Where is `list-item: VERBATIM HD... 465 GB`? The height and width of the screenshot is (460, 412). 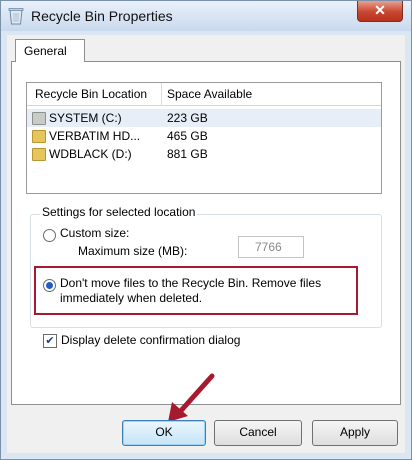 list-item: VERBATIM HD... 465 GB is located at coordinates (204, 136).